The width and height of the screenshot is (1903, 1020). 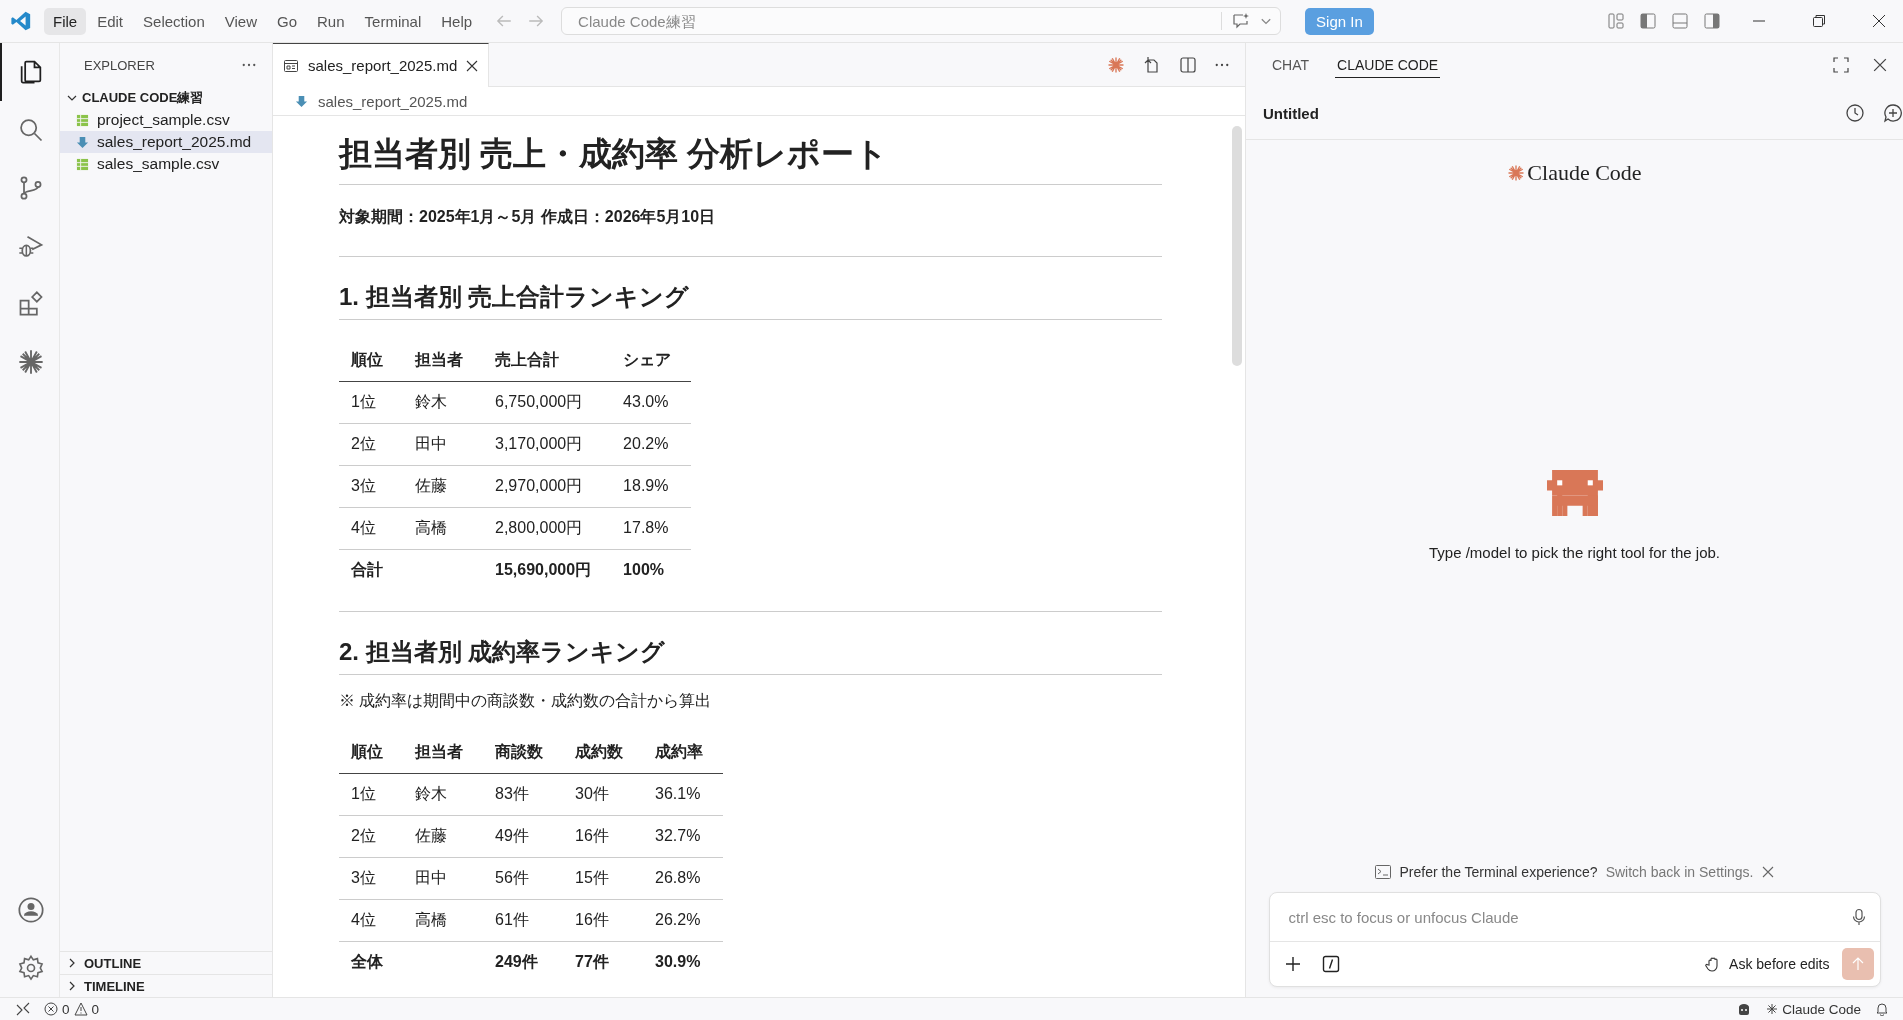 What do you see at coordinates (750, 297) in the screenshot?
I see `section-heading: 1. 担当者別 売上合計ランキング` at bounding box center [750, 297].